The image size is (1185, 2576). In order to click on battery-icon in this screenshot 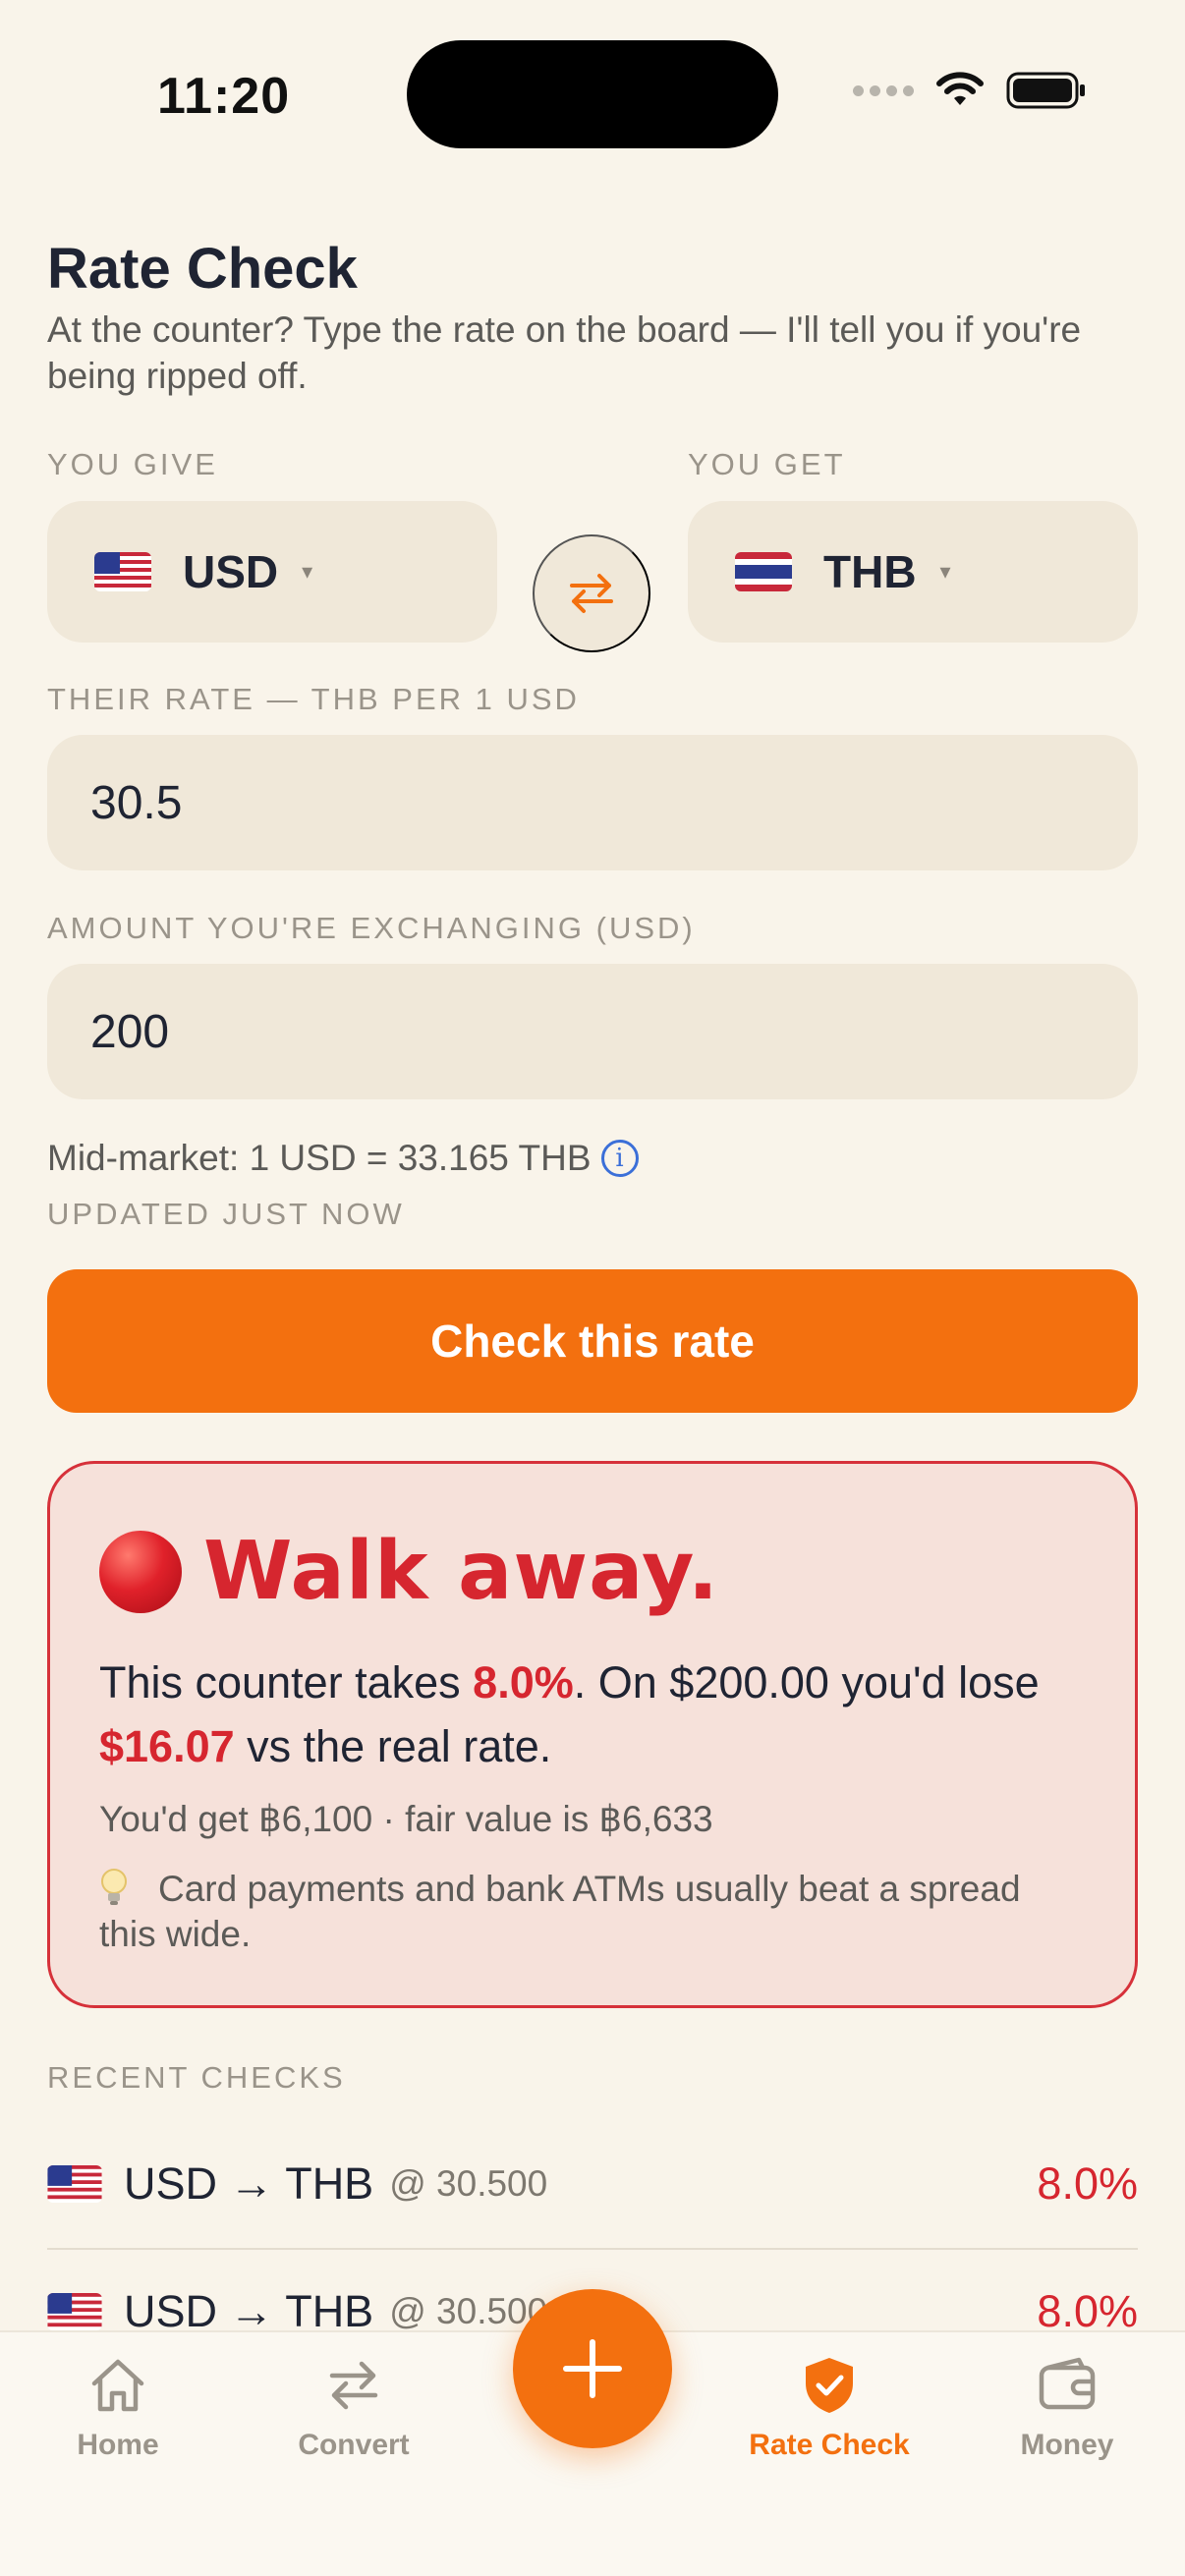, I will do `click(1045, 90)`.